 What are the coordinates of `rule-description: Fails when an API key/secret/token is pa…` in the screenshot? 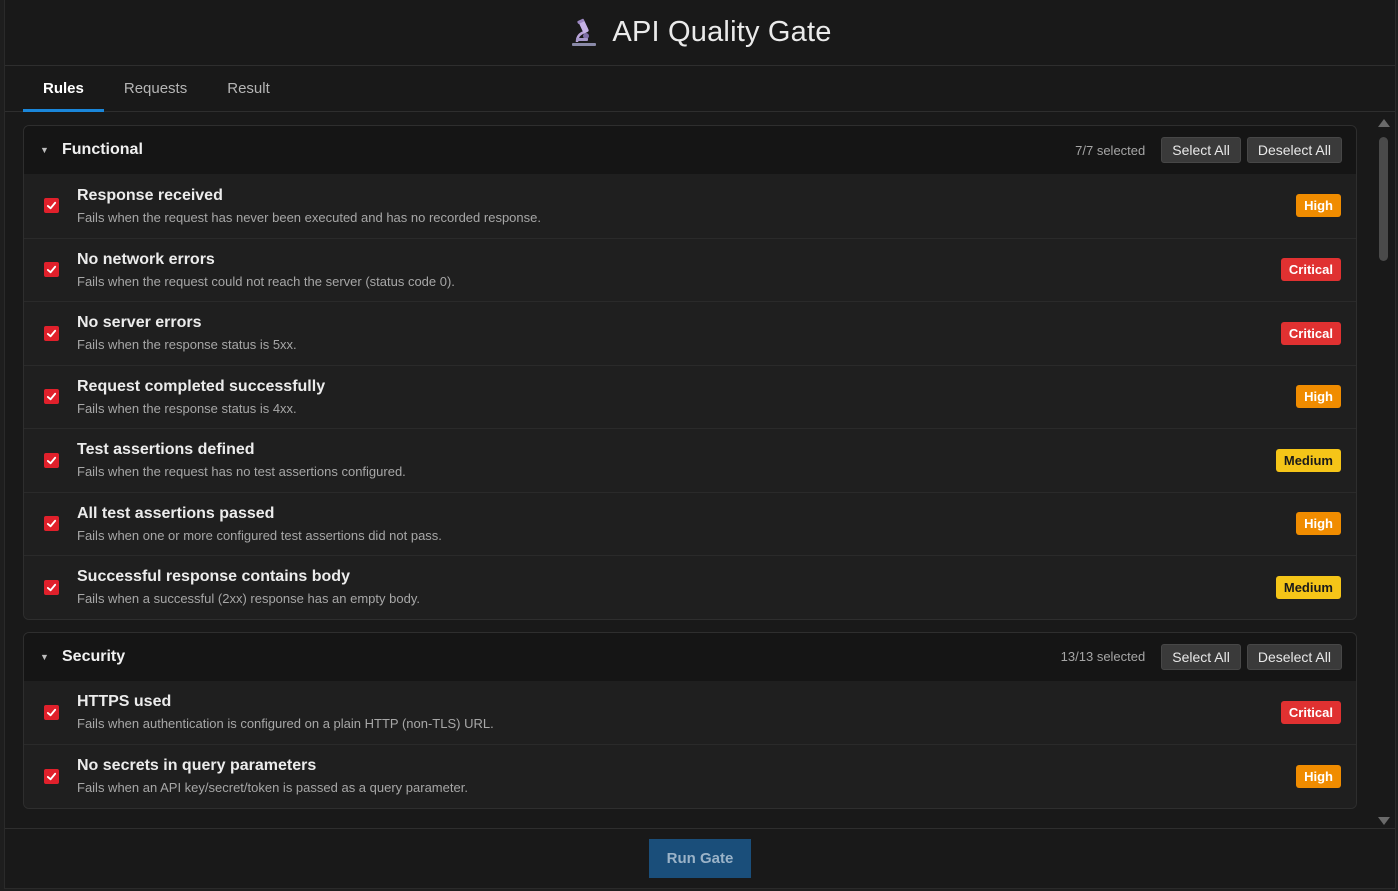 It's located at (272, 788).